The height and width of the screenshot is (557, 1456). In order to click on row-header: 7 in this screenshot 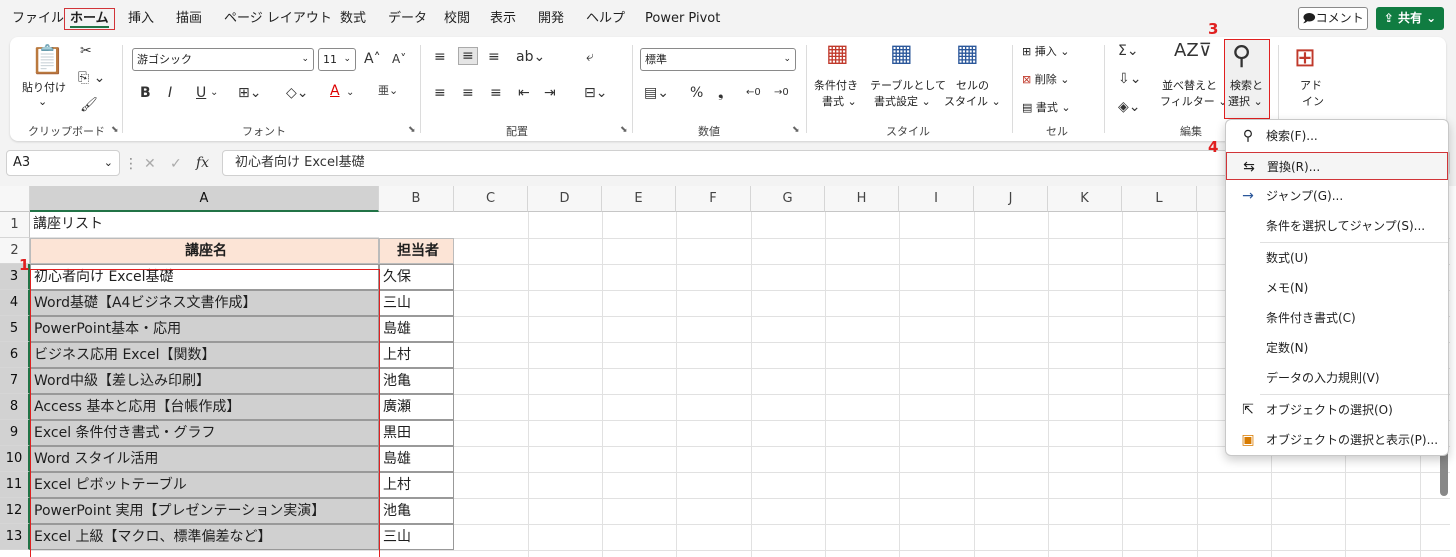, I will do `click(15, 381)`.